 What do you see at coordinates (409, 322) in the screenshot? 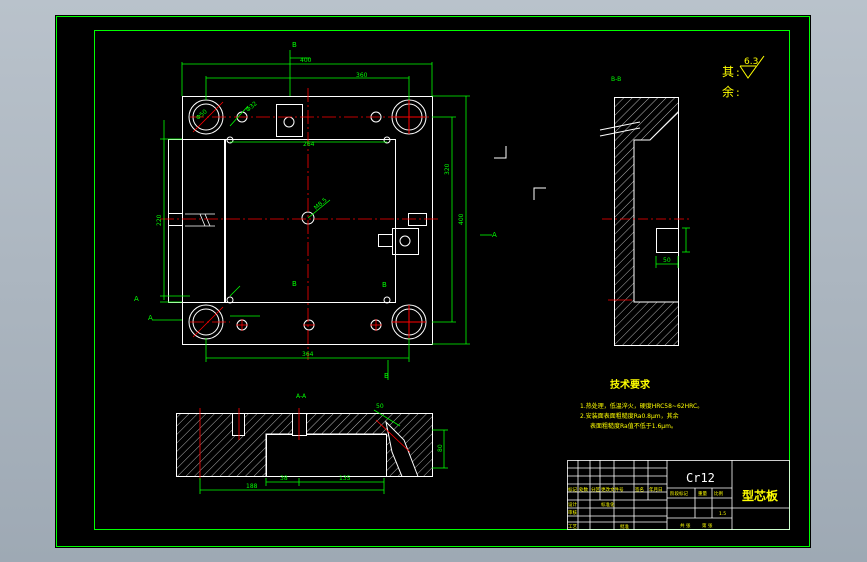
I see `guide-hole-bottom-right` at bounding box center [409, 322].